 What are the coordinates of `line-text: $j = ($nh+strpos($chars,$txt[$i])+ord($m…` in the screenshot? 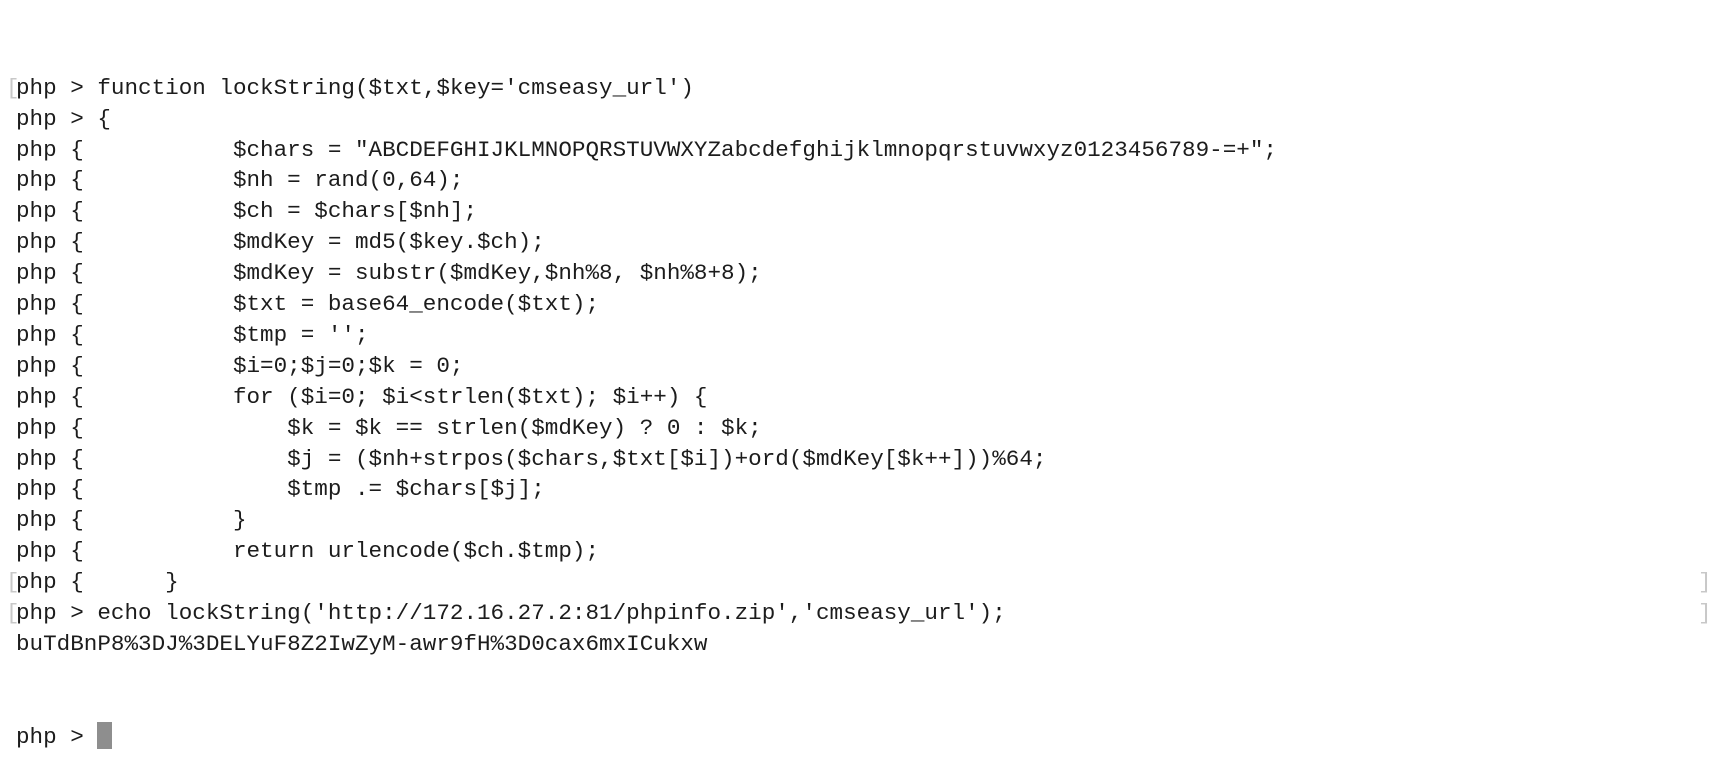 It's located at (572, 458).